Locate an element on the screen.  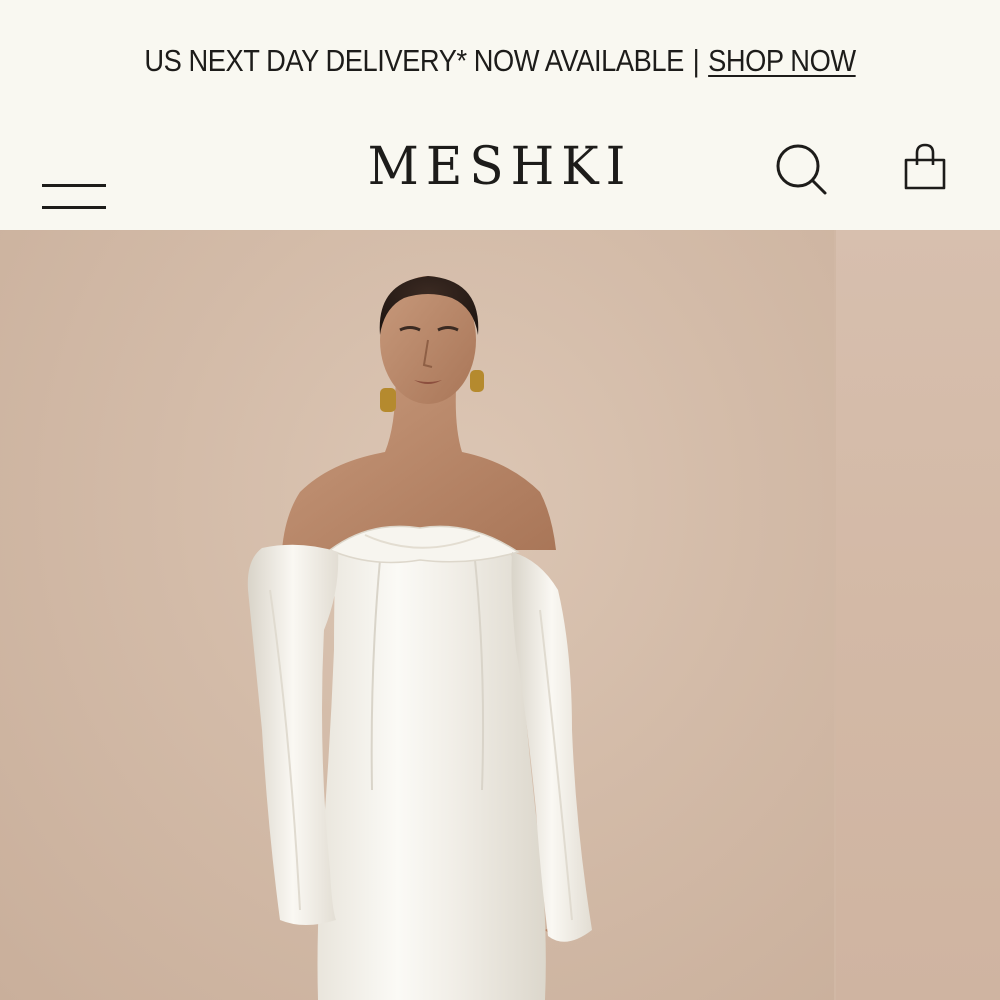
cart-button is located at coordinates (925, 170).